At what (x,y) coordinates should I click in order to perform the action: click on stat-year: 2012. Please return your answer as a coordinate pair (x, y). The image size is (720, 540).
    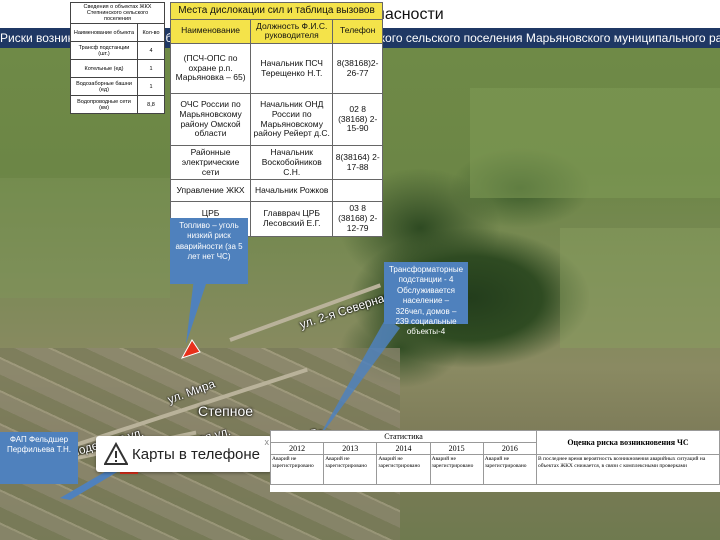
    Looking at the image, I should click on (297, 448).